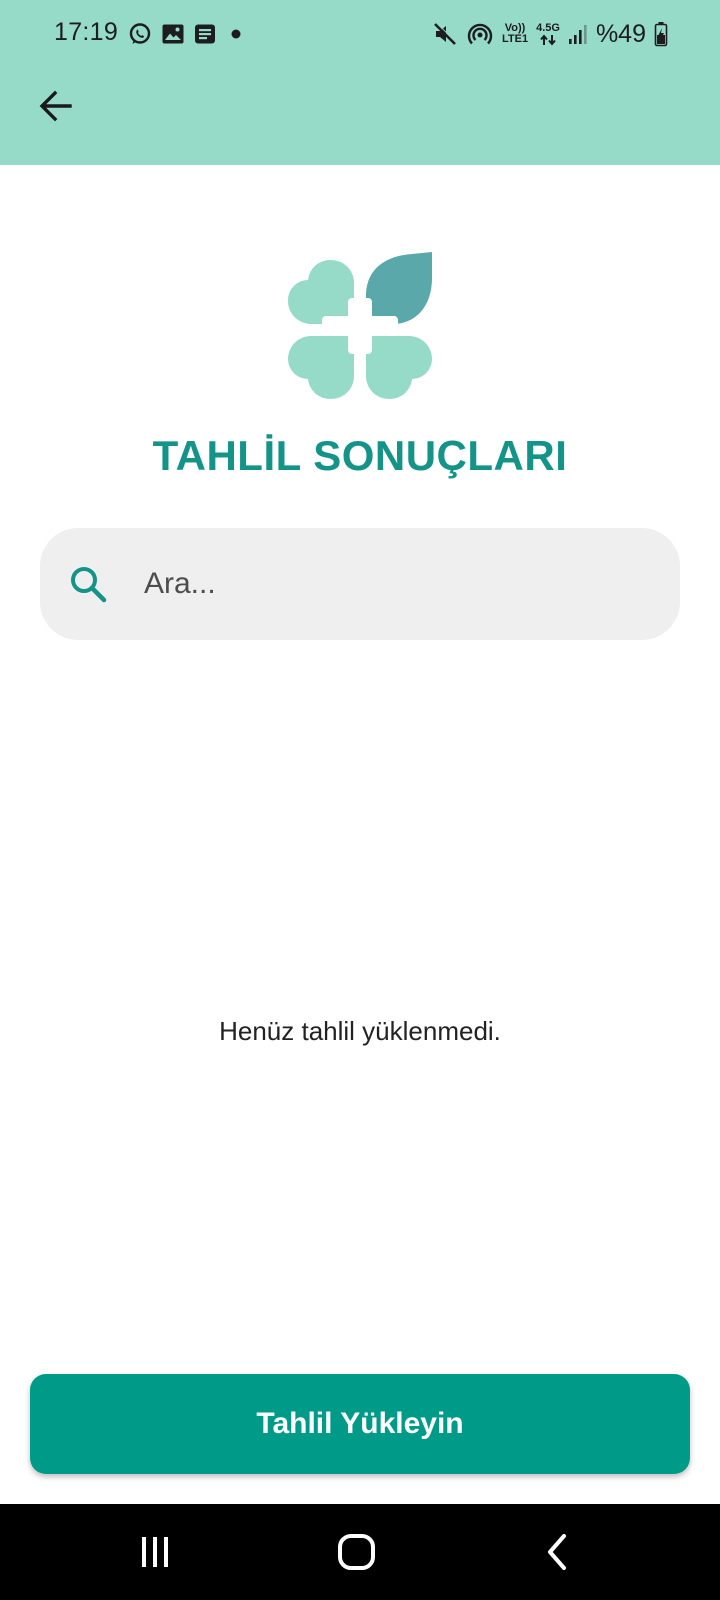 This screenshot has height=1600, width=720. What do you see at coordinates (620, 33) in the screenshot?
I see `battery-percentage: %49` at bounding box center [620, 33].